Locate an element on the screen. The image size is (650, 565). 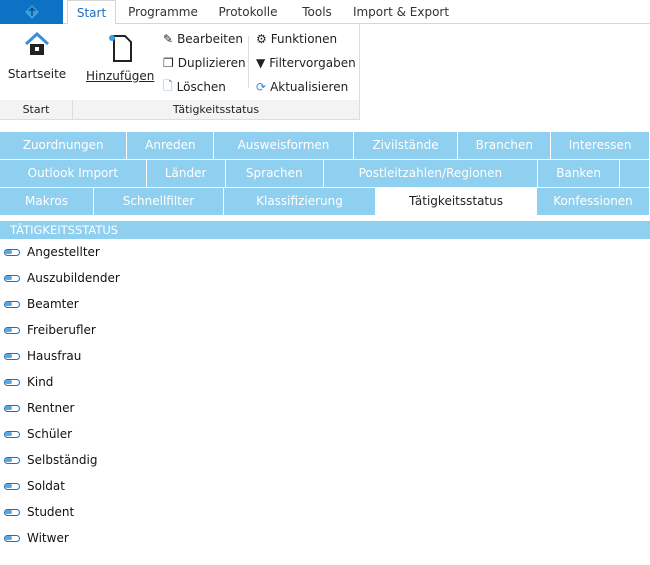
duplizieren-label: Duplizieren is located at coordinates (211, 63).